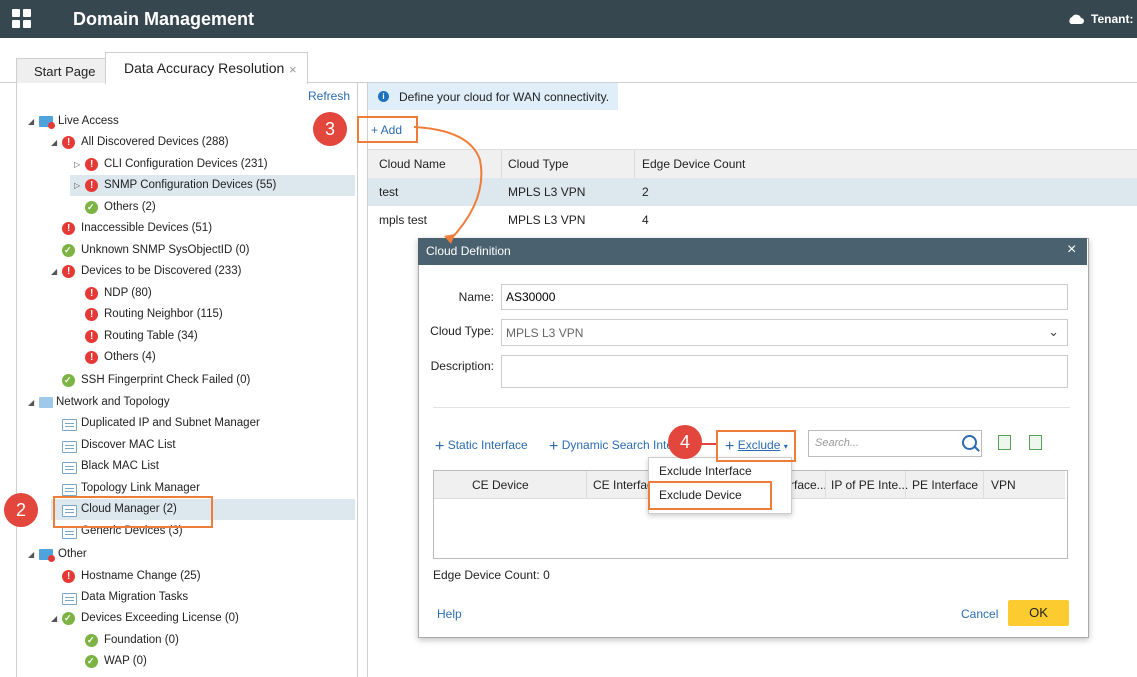 The height and width of the screenshot is (677, 1137). Describe the element at coordinates (685, 442) in the screenshot. I see `callout-step-4: 4` at that location.